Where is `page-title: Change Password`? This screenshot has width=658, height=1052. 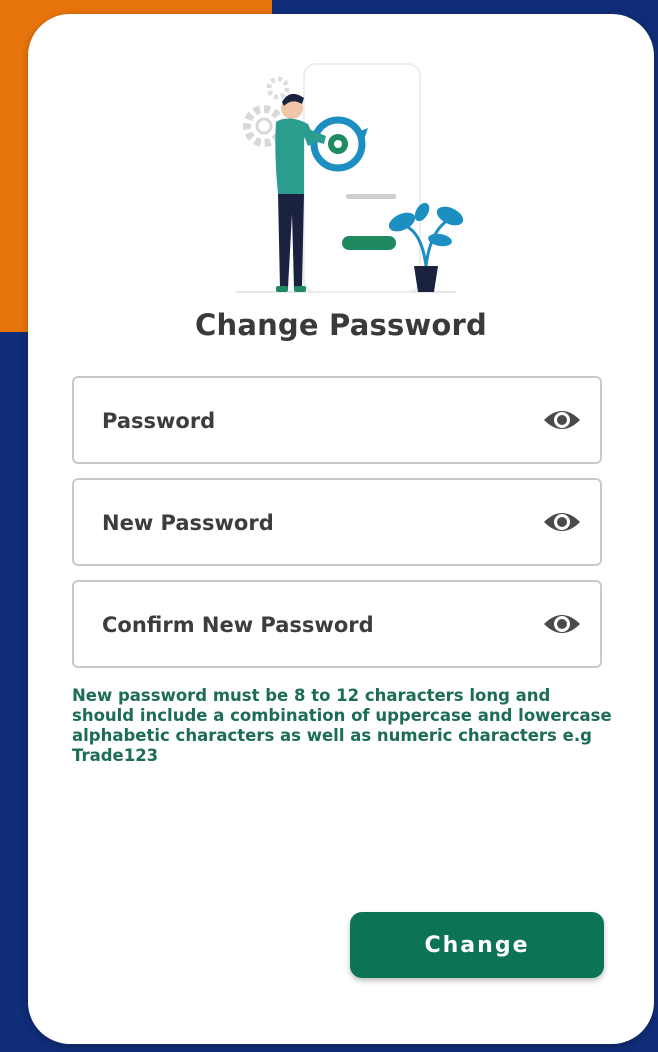
page-title: Change Password is located at coordinates (340, 325).